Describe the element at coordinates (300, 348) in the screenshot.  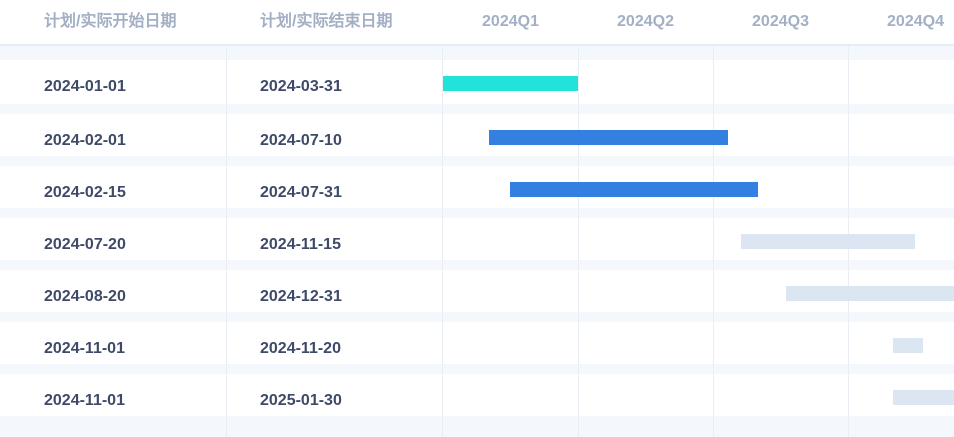
I see `end-date-cell: 2024-11-20` at that location.